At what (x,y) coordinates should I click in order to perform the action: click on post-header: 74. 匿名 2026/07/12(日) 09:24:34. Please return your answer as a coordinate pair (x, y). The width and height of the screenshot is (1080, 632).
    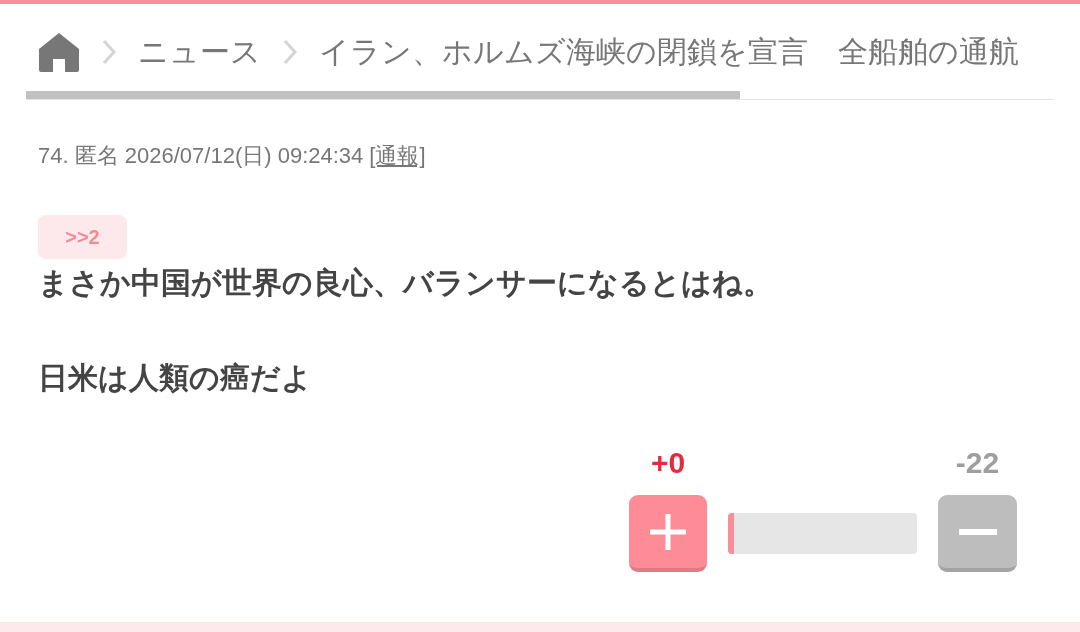
    Looking at the image, I should click on (201, 156).